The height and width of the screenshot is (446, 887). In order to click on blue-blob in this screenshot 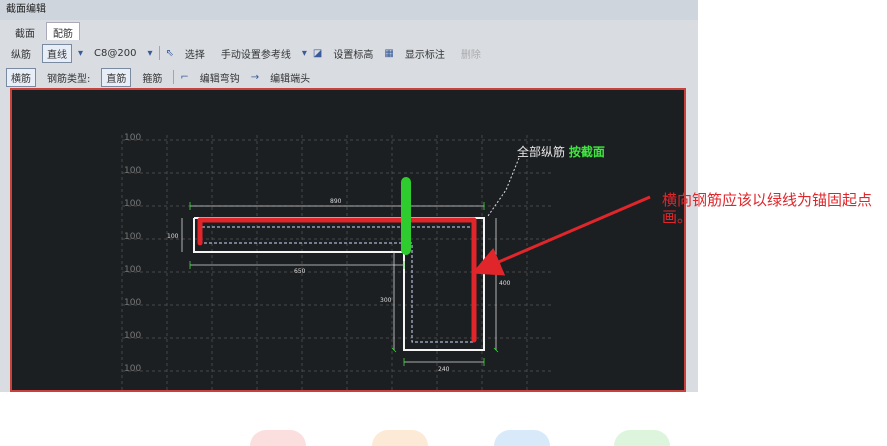, I will do `click(522, 438)`.